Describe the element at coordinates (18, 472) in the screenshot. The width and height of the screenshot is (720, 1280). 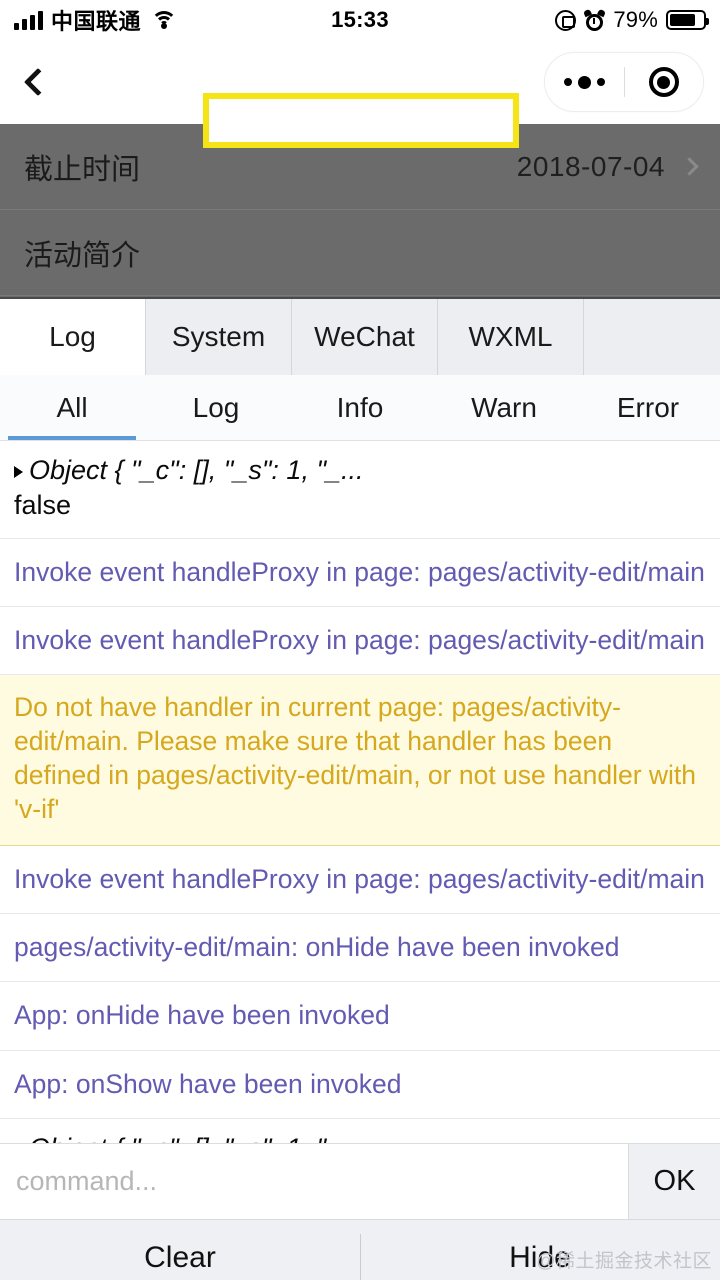
I see `expand-triangle-icon` at that location.